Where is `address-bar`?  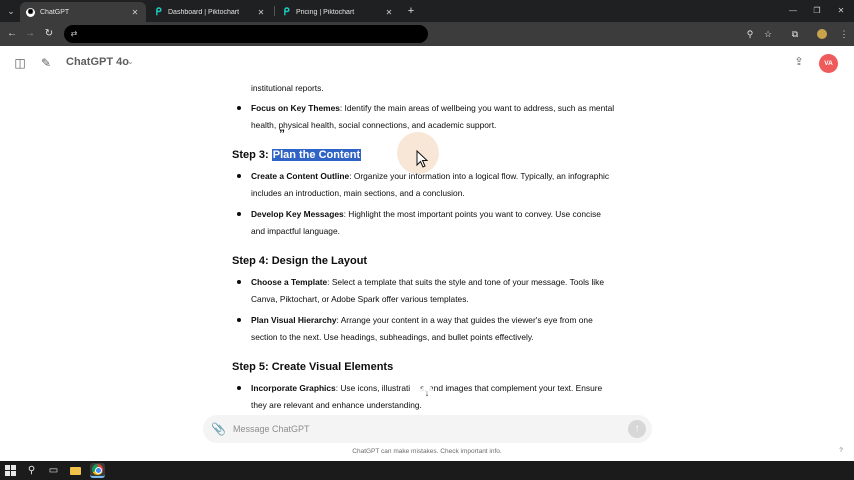
address-bar is located at coordinates (246, 34).